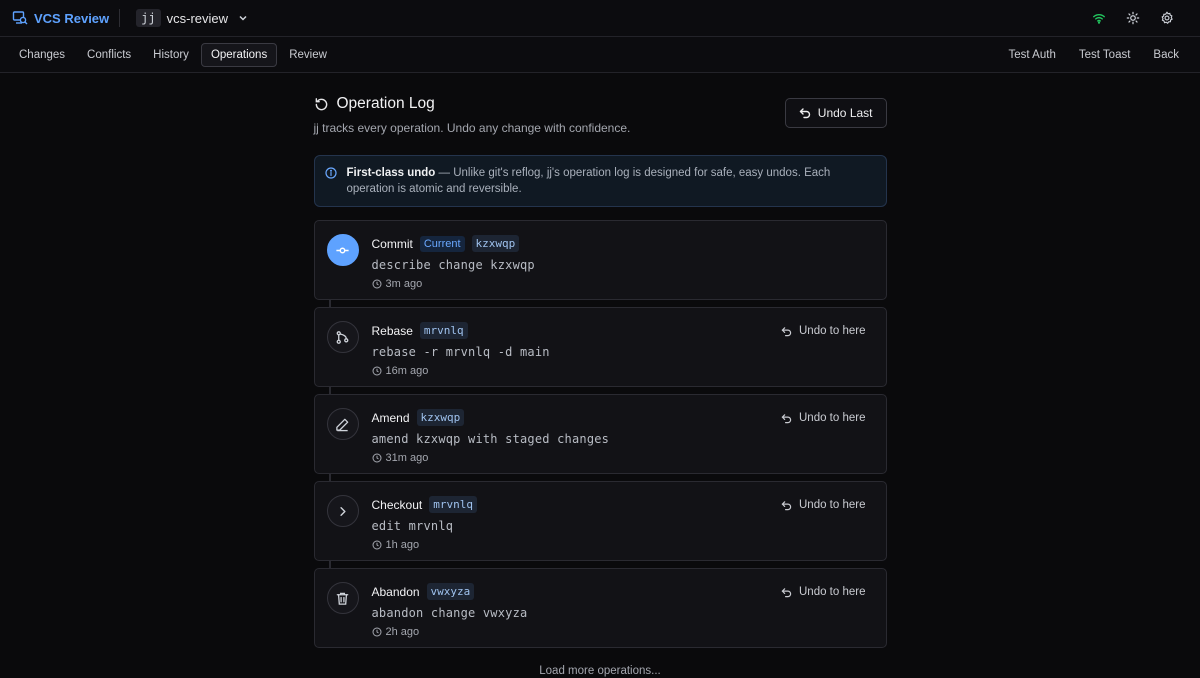 The height and width of the screenshot is (678, 1200). What do you see at coordinates (342, 337) in the screenshot?
I see `git-branch-icon` at bounding box center [342, 337].